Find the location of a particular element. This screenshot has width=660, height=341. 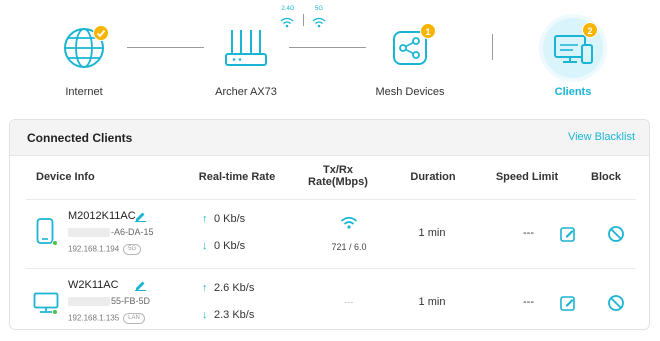

column-header-txrx-line1: Tx/Rx is located at coordinates (338, 170).